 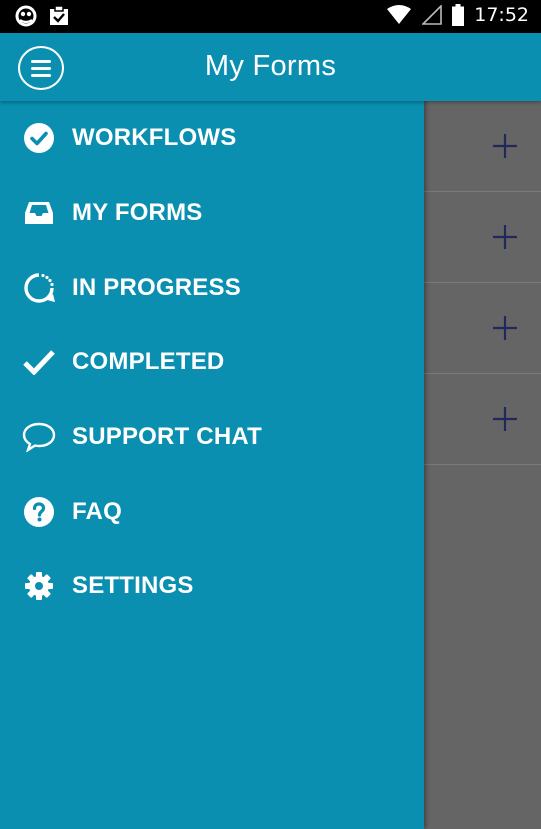 I want to click on status-bar: 17:52, so click(x=270, y=16).